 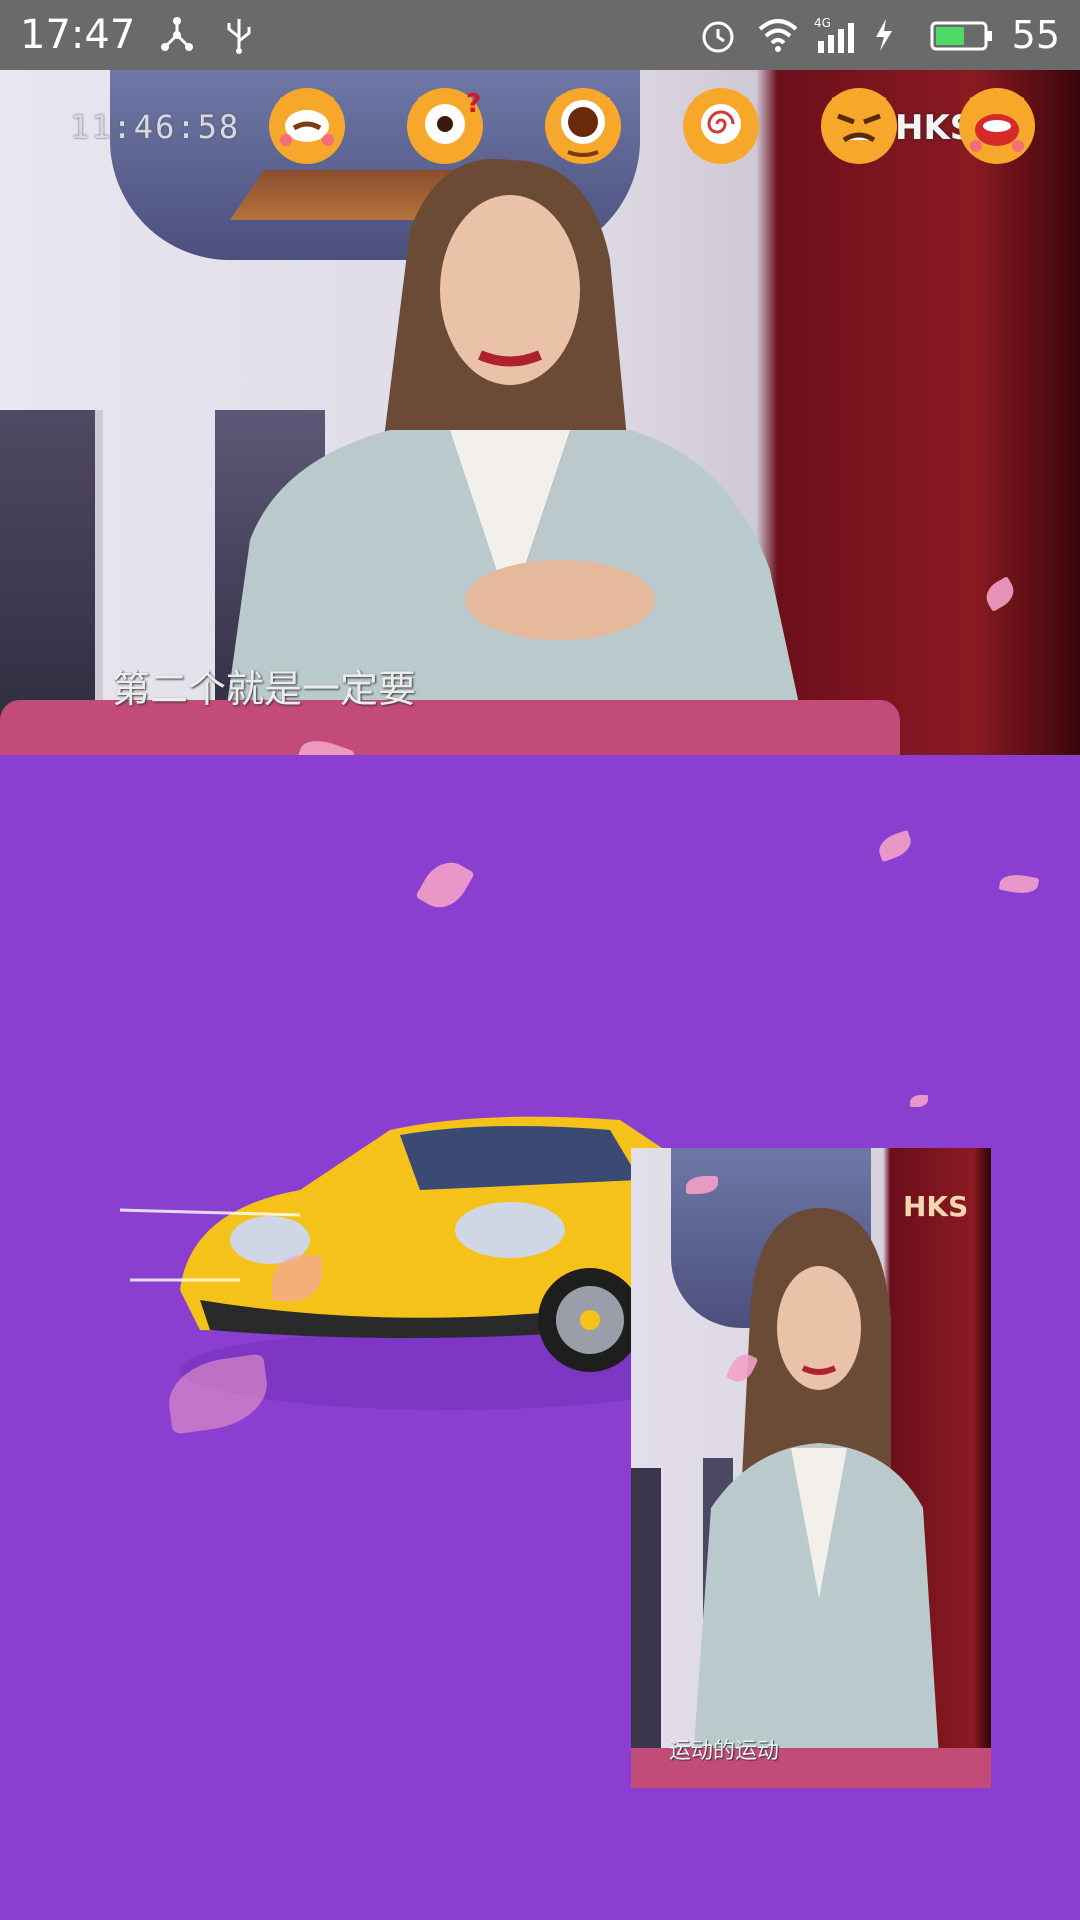 I want to click on network-type-label: 4G, so click(x=822, y=23).